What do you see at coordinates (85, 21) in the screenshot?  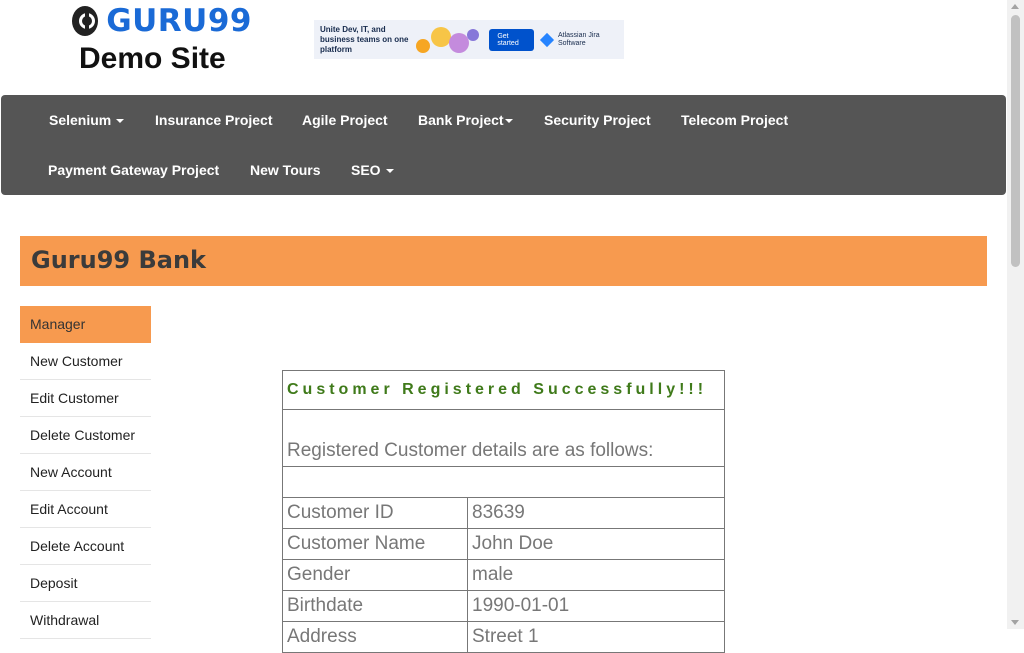 I see `guru99-logo-icon` at bounding box center [85, 21].